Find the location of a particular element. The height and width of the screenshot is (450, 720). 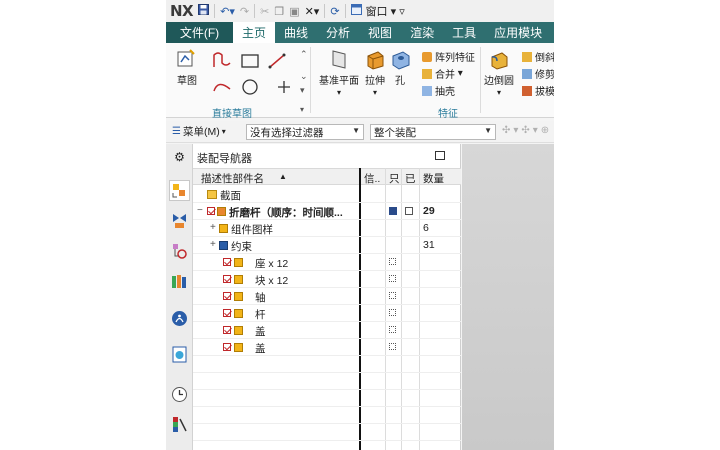

tab-view: 视图 is located at coordinates (380, 32).